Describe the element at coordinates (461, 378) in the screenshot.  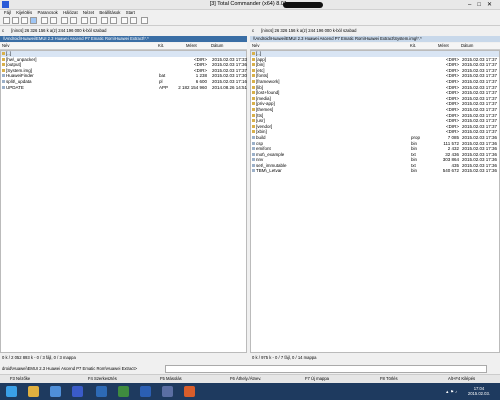
I see `altf4-exit-button: Alt+F4 Kilépés` at that location.